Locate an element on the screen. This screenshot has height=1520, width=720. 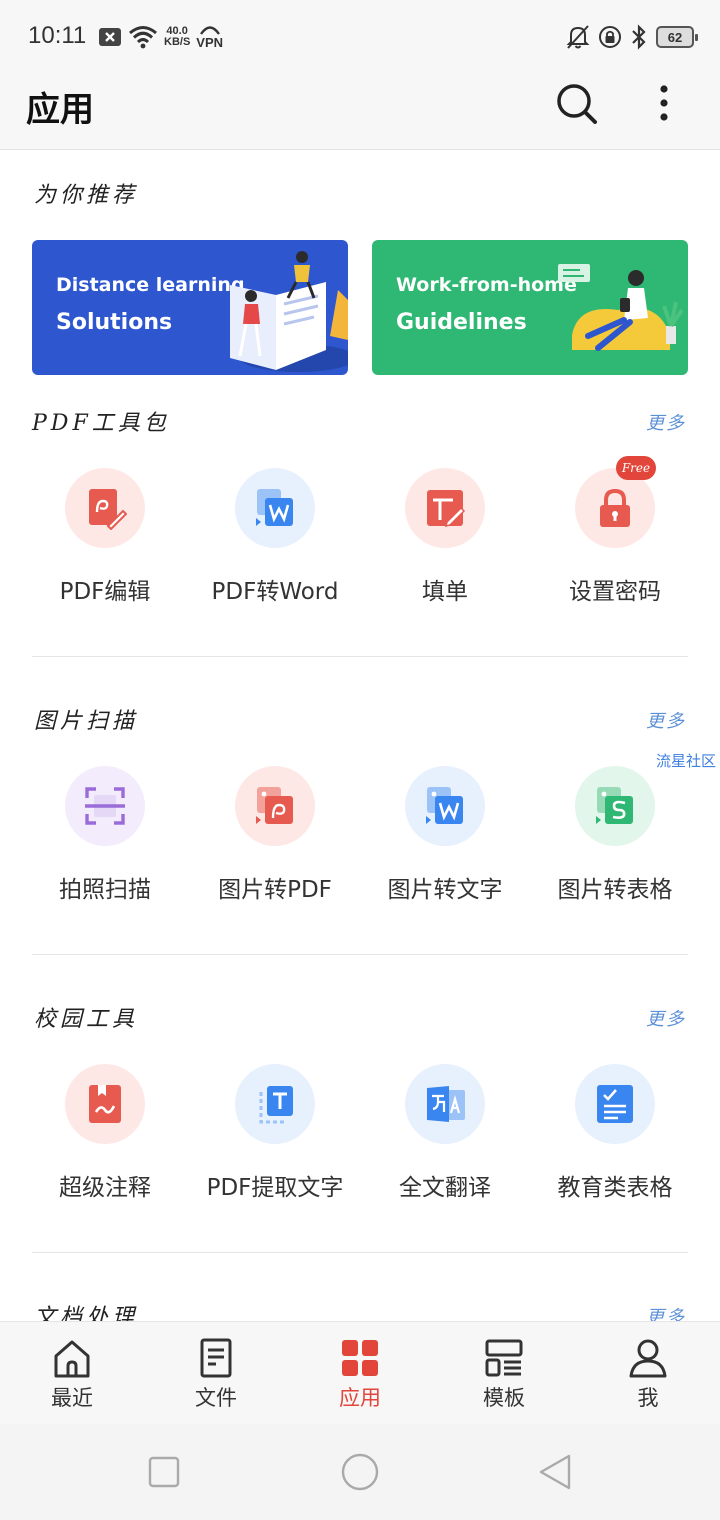
extract-text-icon is located at coordinates (275, 1104).